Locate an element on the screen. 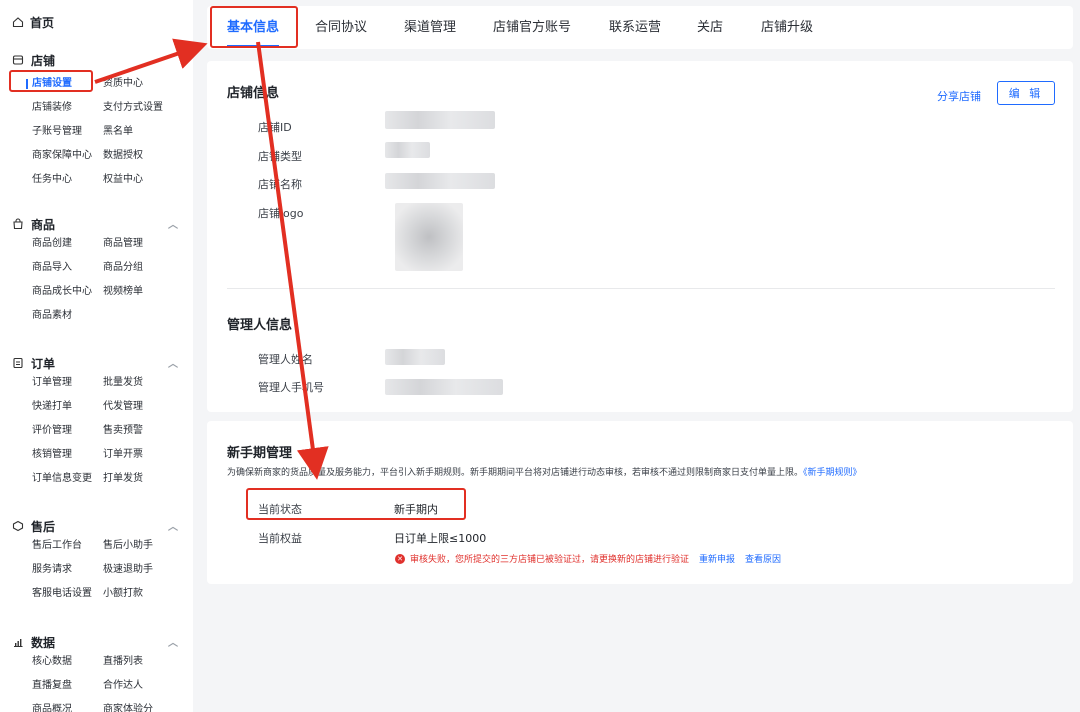 This screenshot has width=1080, height=712. sidebar-item: 评价管理 is located at coordinates (67, 431).